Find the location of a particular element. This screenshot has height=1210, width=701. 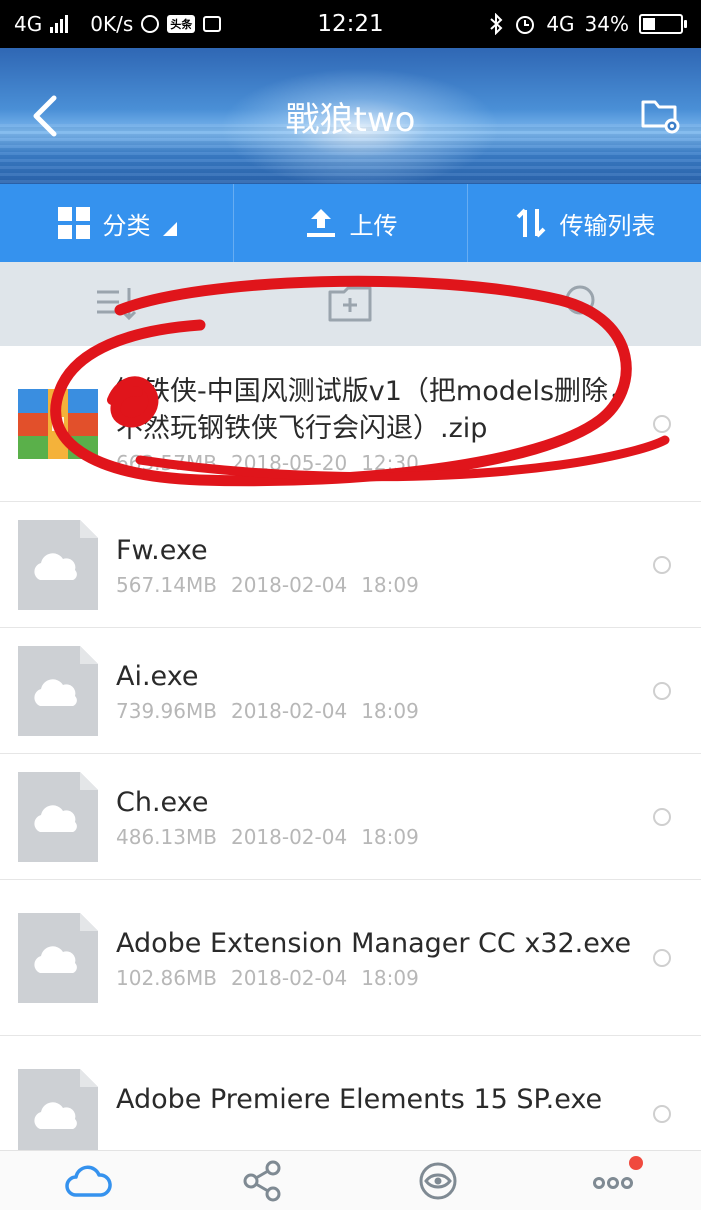

file-size: 739.96MB is located at coordinates (166, 711).